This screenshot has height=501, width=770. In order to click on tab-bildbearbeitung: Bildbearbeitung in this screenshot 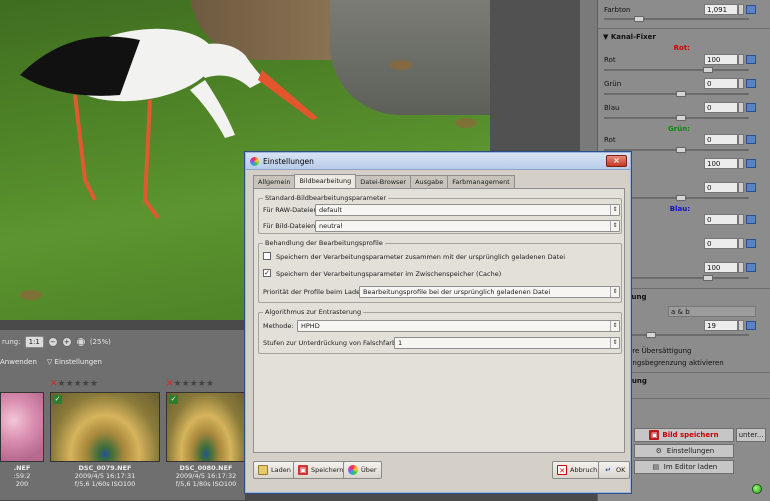, I will do `click(325, 181)`.